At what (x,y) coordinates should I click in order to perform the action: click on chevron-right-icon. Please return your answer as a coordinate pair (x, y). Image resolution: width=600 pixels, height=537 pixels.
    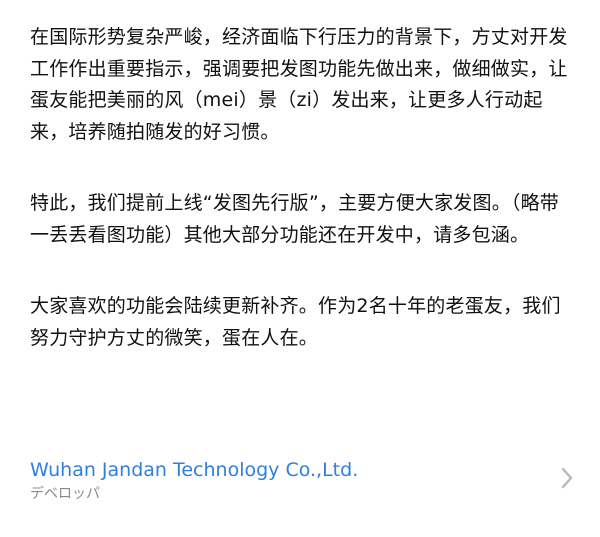
    Looking at the image, I should click on (567, 478).